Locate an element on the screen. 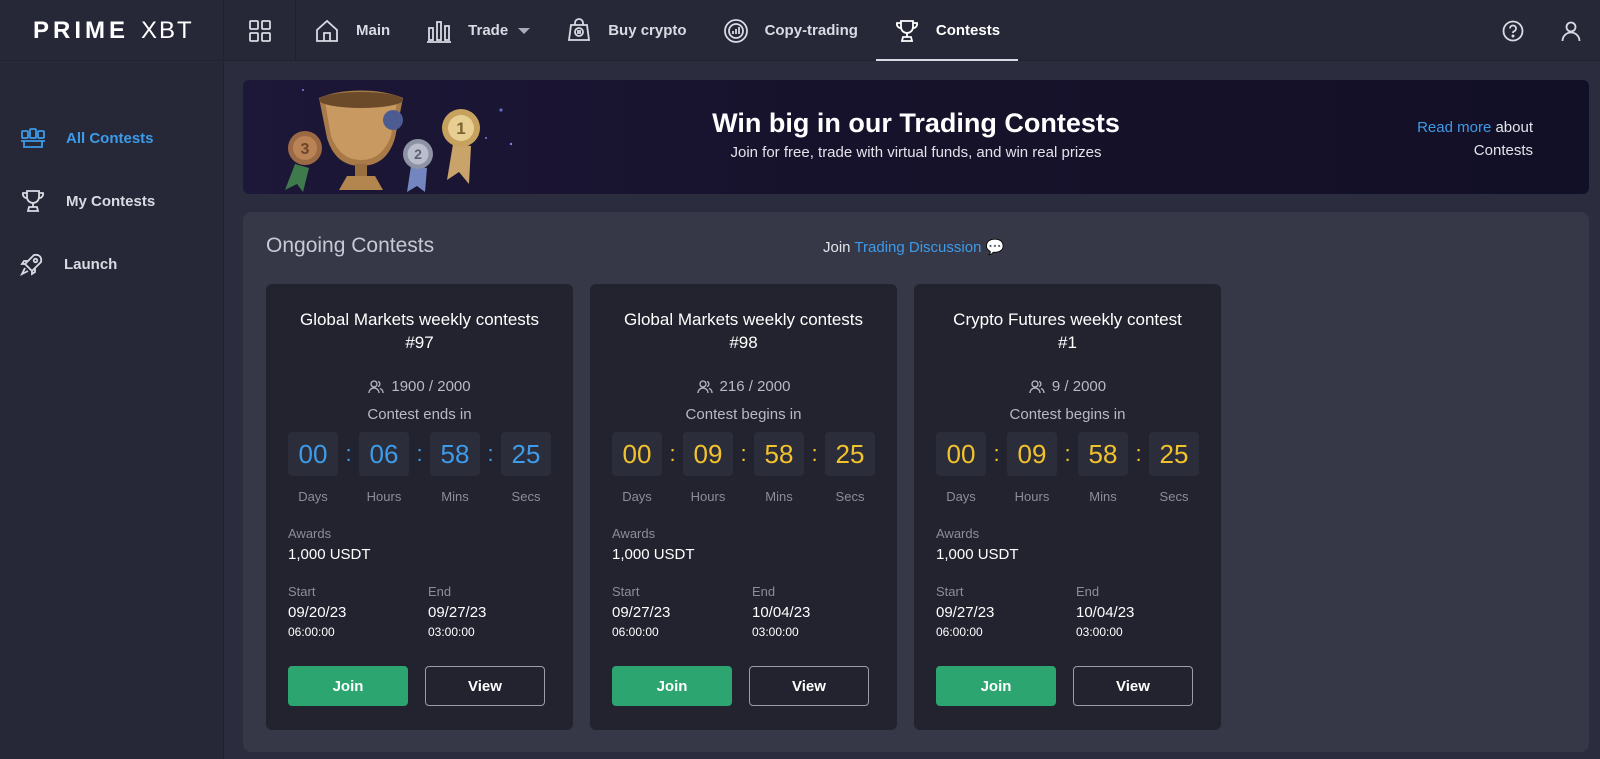  nav-buy-crypto: Buy crypto is located at coordinates (626, 30).